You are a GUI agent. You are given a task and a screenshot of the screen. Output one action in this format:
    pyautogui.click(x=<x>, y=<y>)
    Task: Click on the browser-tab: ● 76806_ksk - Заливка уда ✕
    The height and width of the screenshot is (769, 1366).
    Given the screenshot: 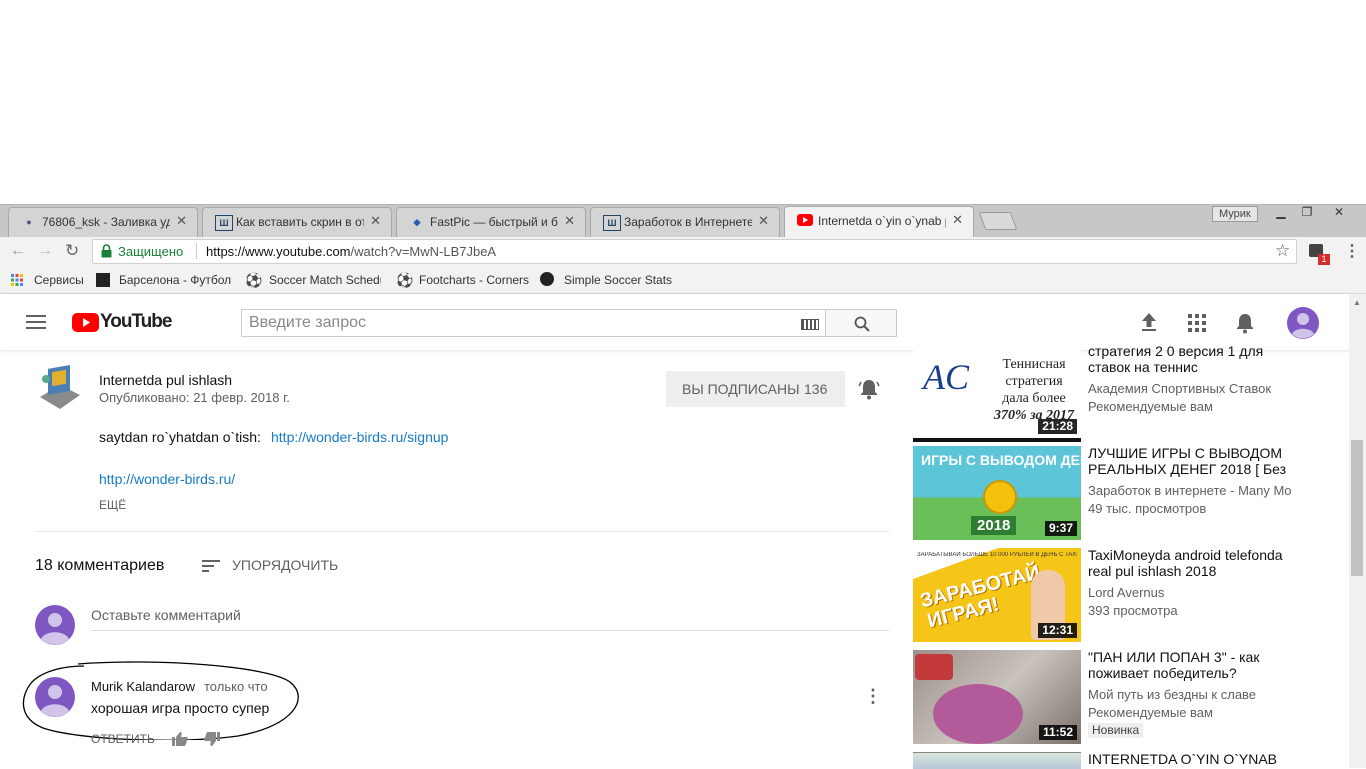 What is the action you would take?
    pyautogui.click(x=103, y=222)
    